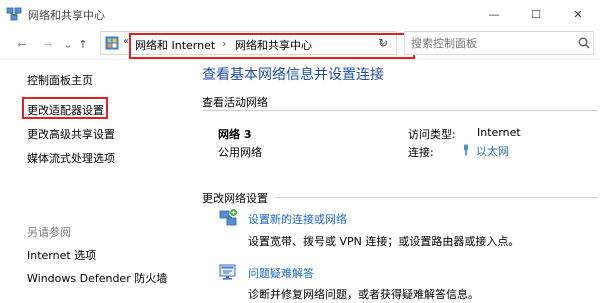  What do you see at coordinates (293, 75) in the screenshot?
I see `page-title: 查看基本网络信息并设置连接` at bounding box center [293, 75].